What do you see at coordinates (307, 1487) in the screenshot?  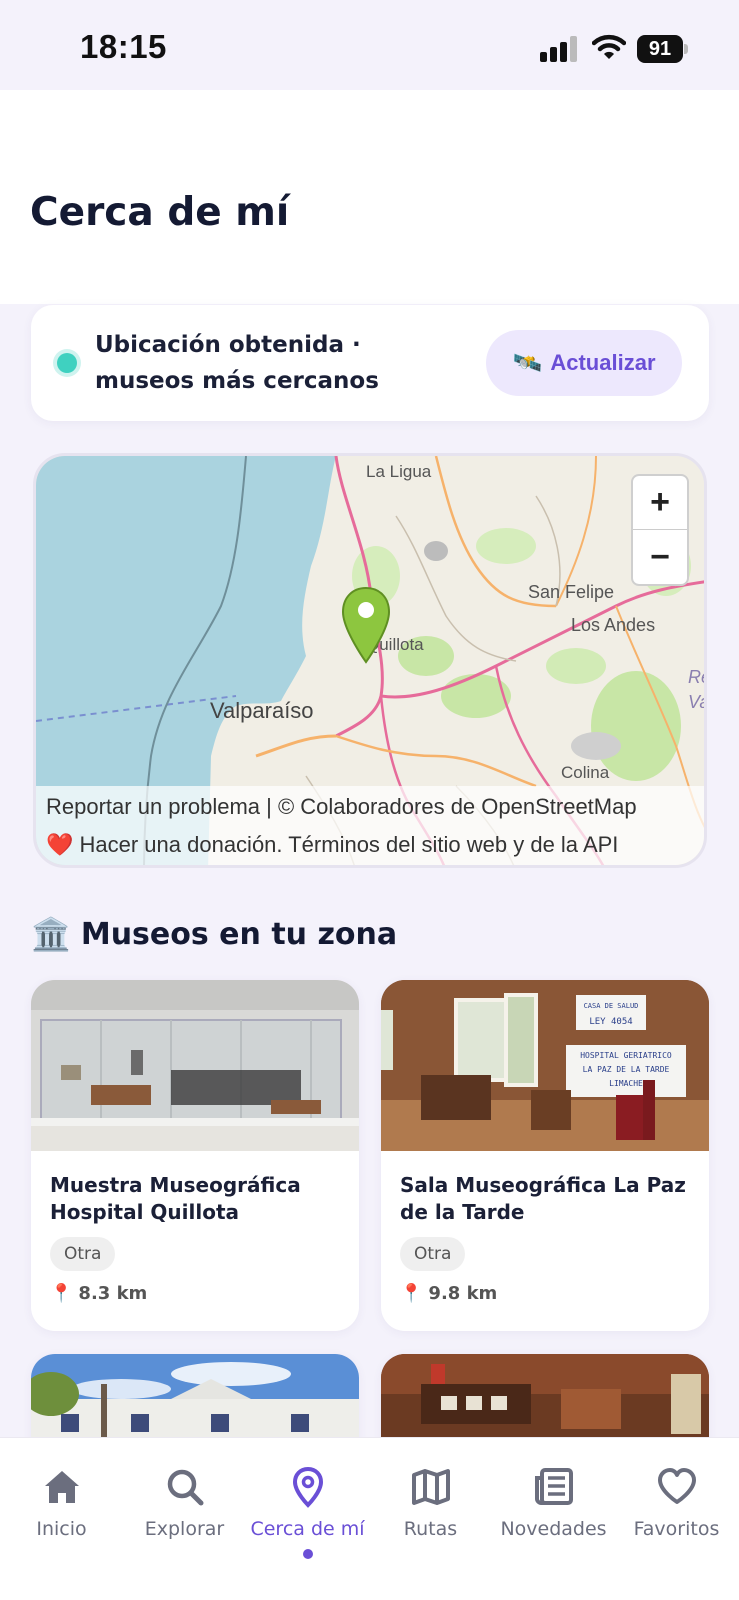 I see `location-pin-icon` at bounding box center [307, 1487].